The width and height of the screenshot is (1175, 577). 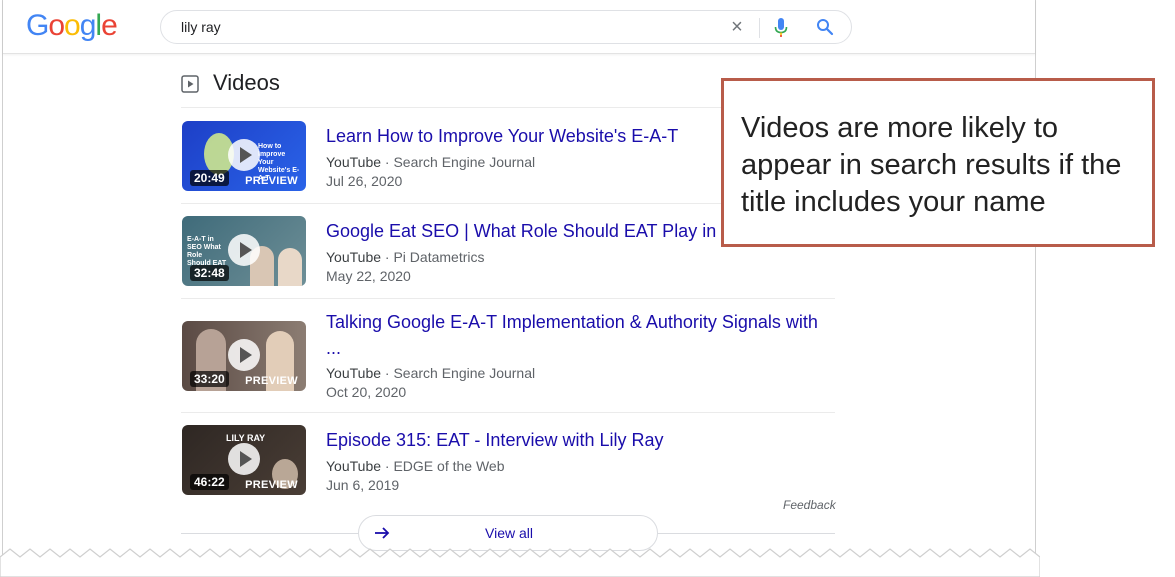 I want to click on video-duration: 46:22, so click(x=209, y=482).